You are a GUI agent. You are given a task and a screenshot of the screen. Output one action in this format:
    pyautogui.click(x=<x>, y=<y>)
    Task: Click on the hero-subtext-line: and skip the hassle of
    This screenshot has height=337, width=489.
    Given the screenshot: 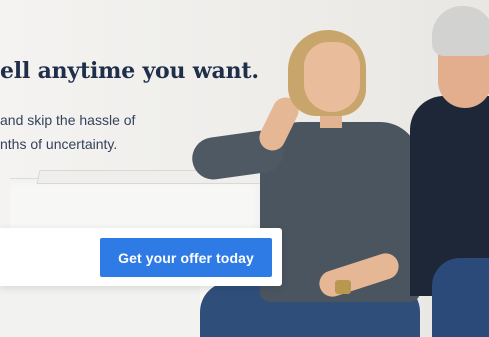 What is the action you would take?
    pyautogui.click(x=68, y=120)
    